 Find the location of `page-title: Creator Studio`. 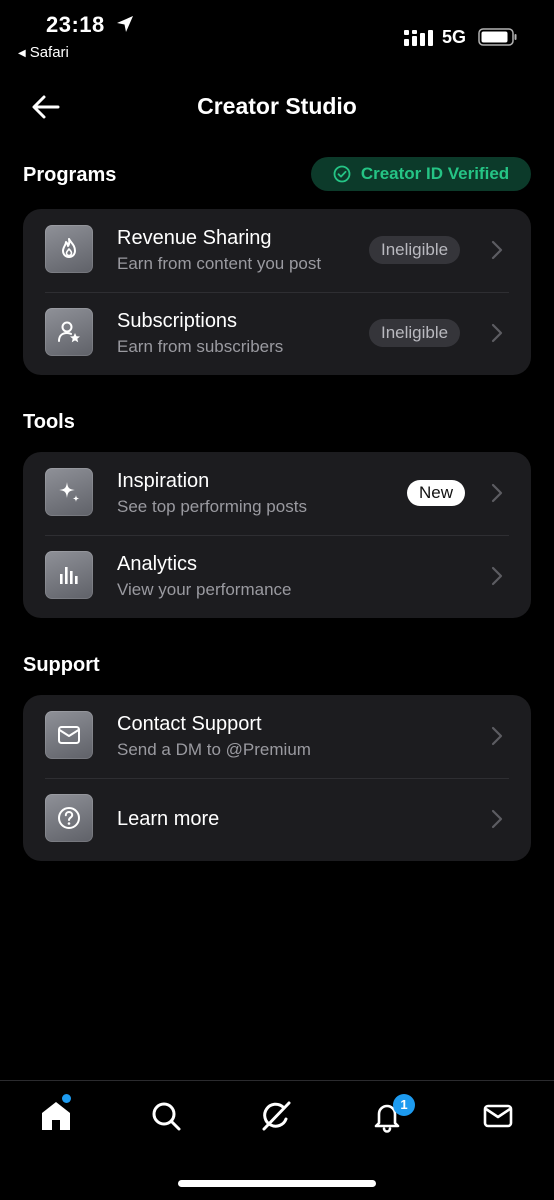

page-title: Creator Studio is located at coordinates (277, 106).